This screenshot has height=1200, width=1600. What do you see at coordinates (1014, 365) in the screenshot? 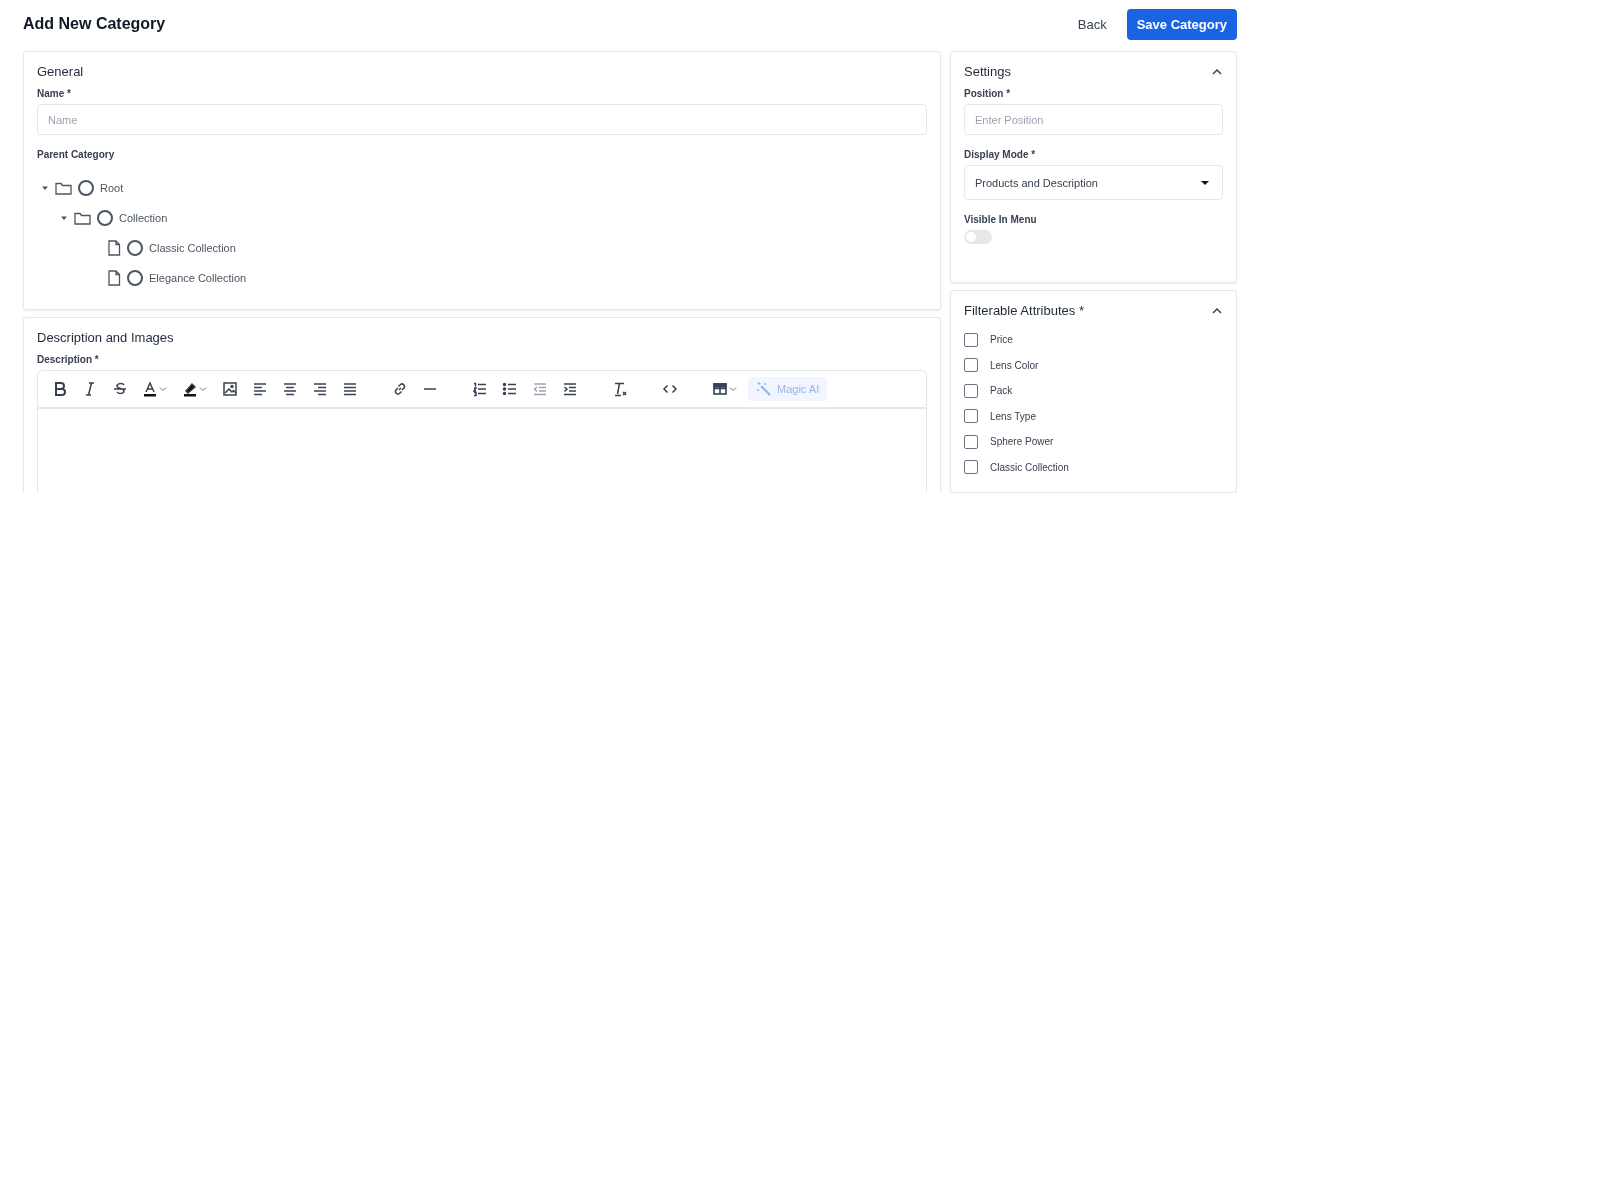
I see `checkbox-label: Lens Color` at bounding box center [1014, 365].